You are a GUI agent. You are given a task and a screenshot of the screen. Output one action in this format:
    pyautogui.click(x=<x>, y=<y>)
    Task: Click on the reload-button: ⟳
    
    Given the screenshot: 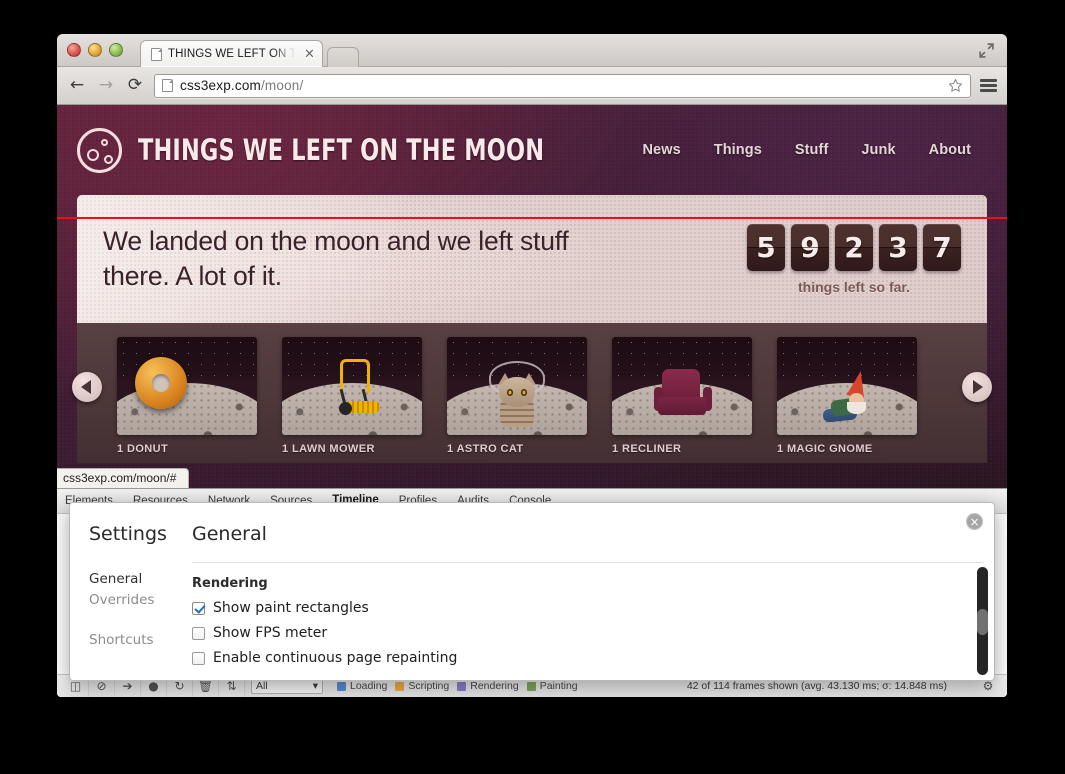 What is the action you would take?
    pyautogui.click(x=135, y=86)
    